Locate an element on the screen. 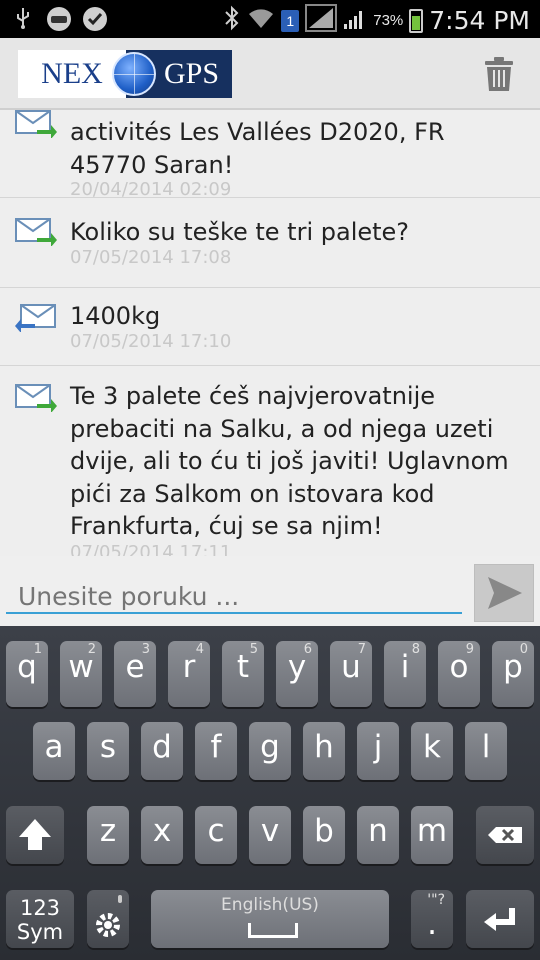 Image resolution: width=540 pixels, height=960 pixels. check-icon is located at coordinates (95, 19).